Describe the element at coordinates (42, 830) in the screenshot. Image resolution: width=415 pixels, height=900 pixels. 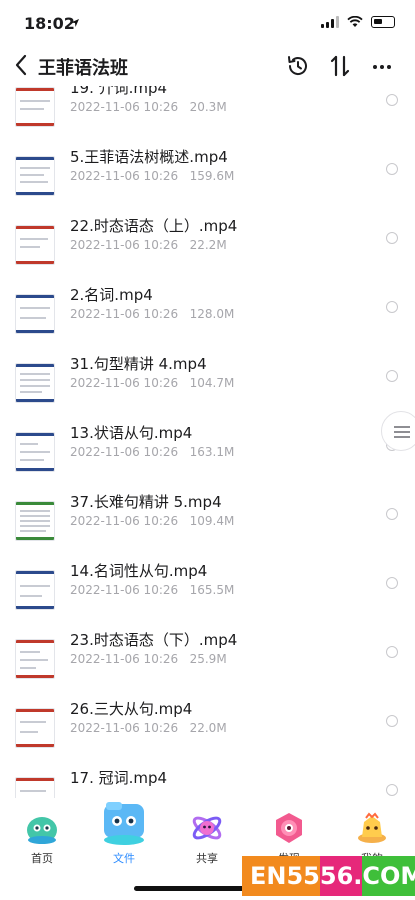
I see `home-mascot-icon` at that location.